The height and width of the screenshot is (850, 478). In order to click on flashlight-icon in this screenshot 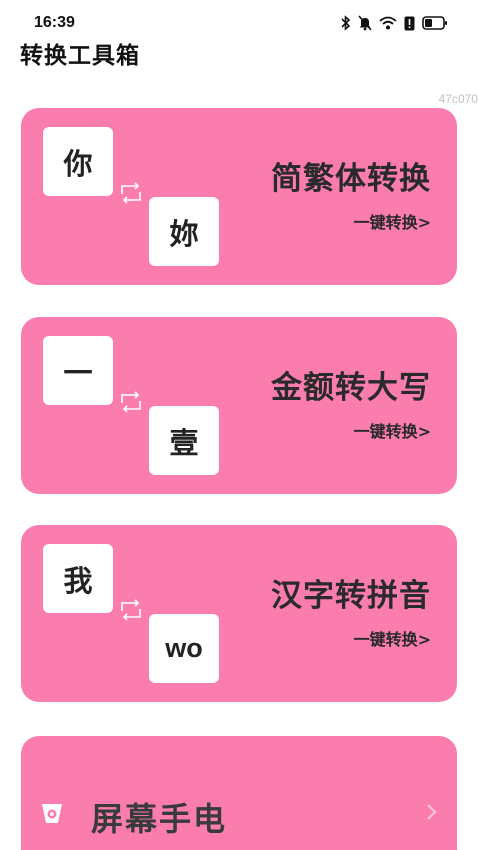, I will do `click(52, 813)`.